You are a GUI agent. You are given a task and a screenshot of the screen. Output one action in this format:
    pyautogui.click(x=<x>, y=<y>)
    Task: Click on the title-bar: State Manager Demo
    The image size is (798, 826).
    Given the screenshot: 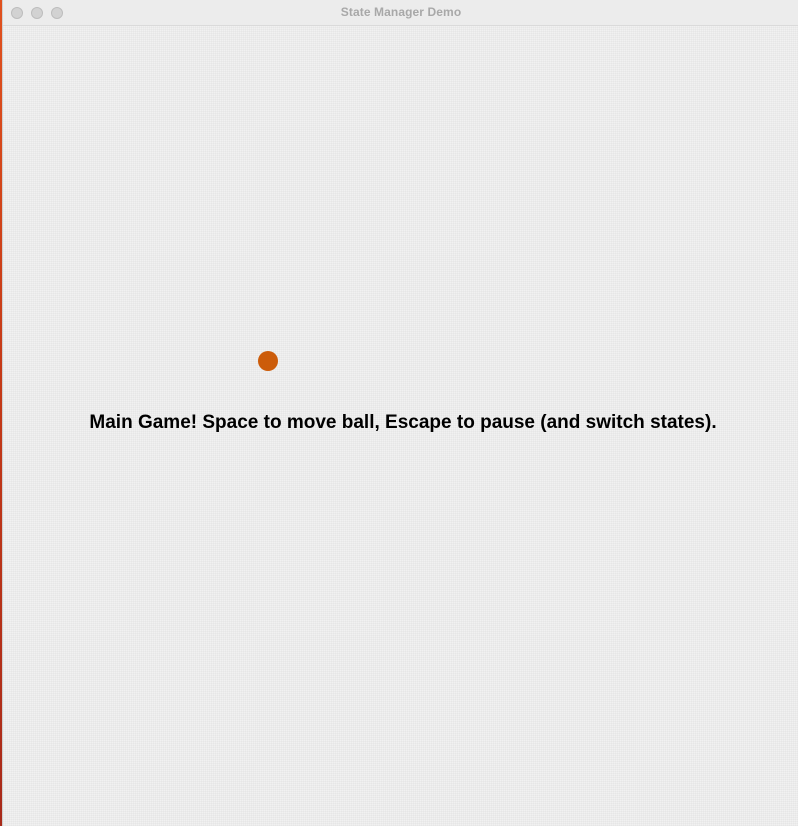 What is the action you would take?
    pyautogui.click(x=400, y=13)
    